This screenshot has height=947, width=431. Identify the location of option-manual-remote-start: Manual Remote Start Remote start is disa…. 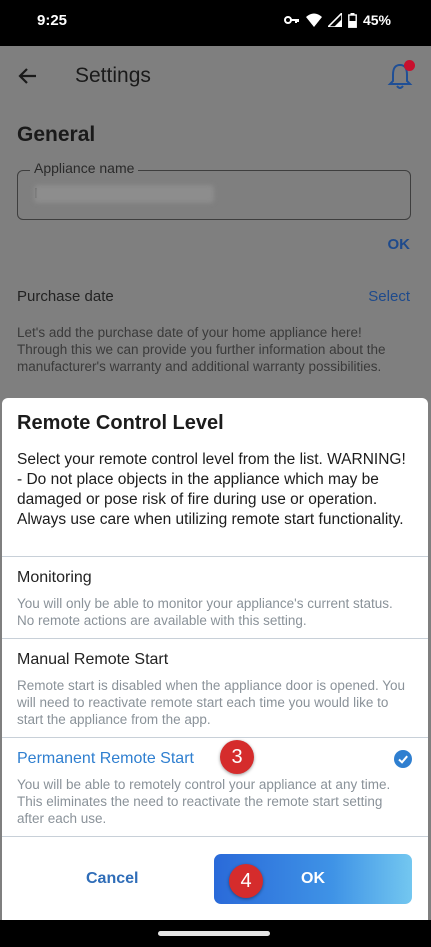
(217, 689).